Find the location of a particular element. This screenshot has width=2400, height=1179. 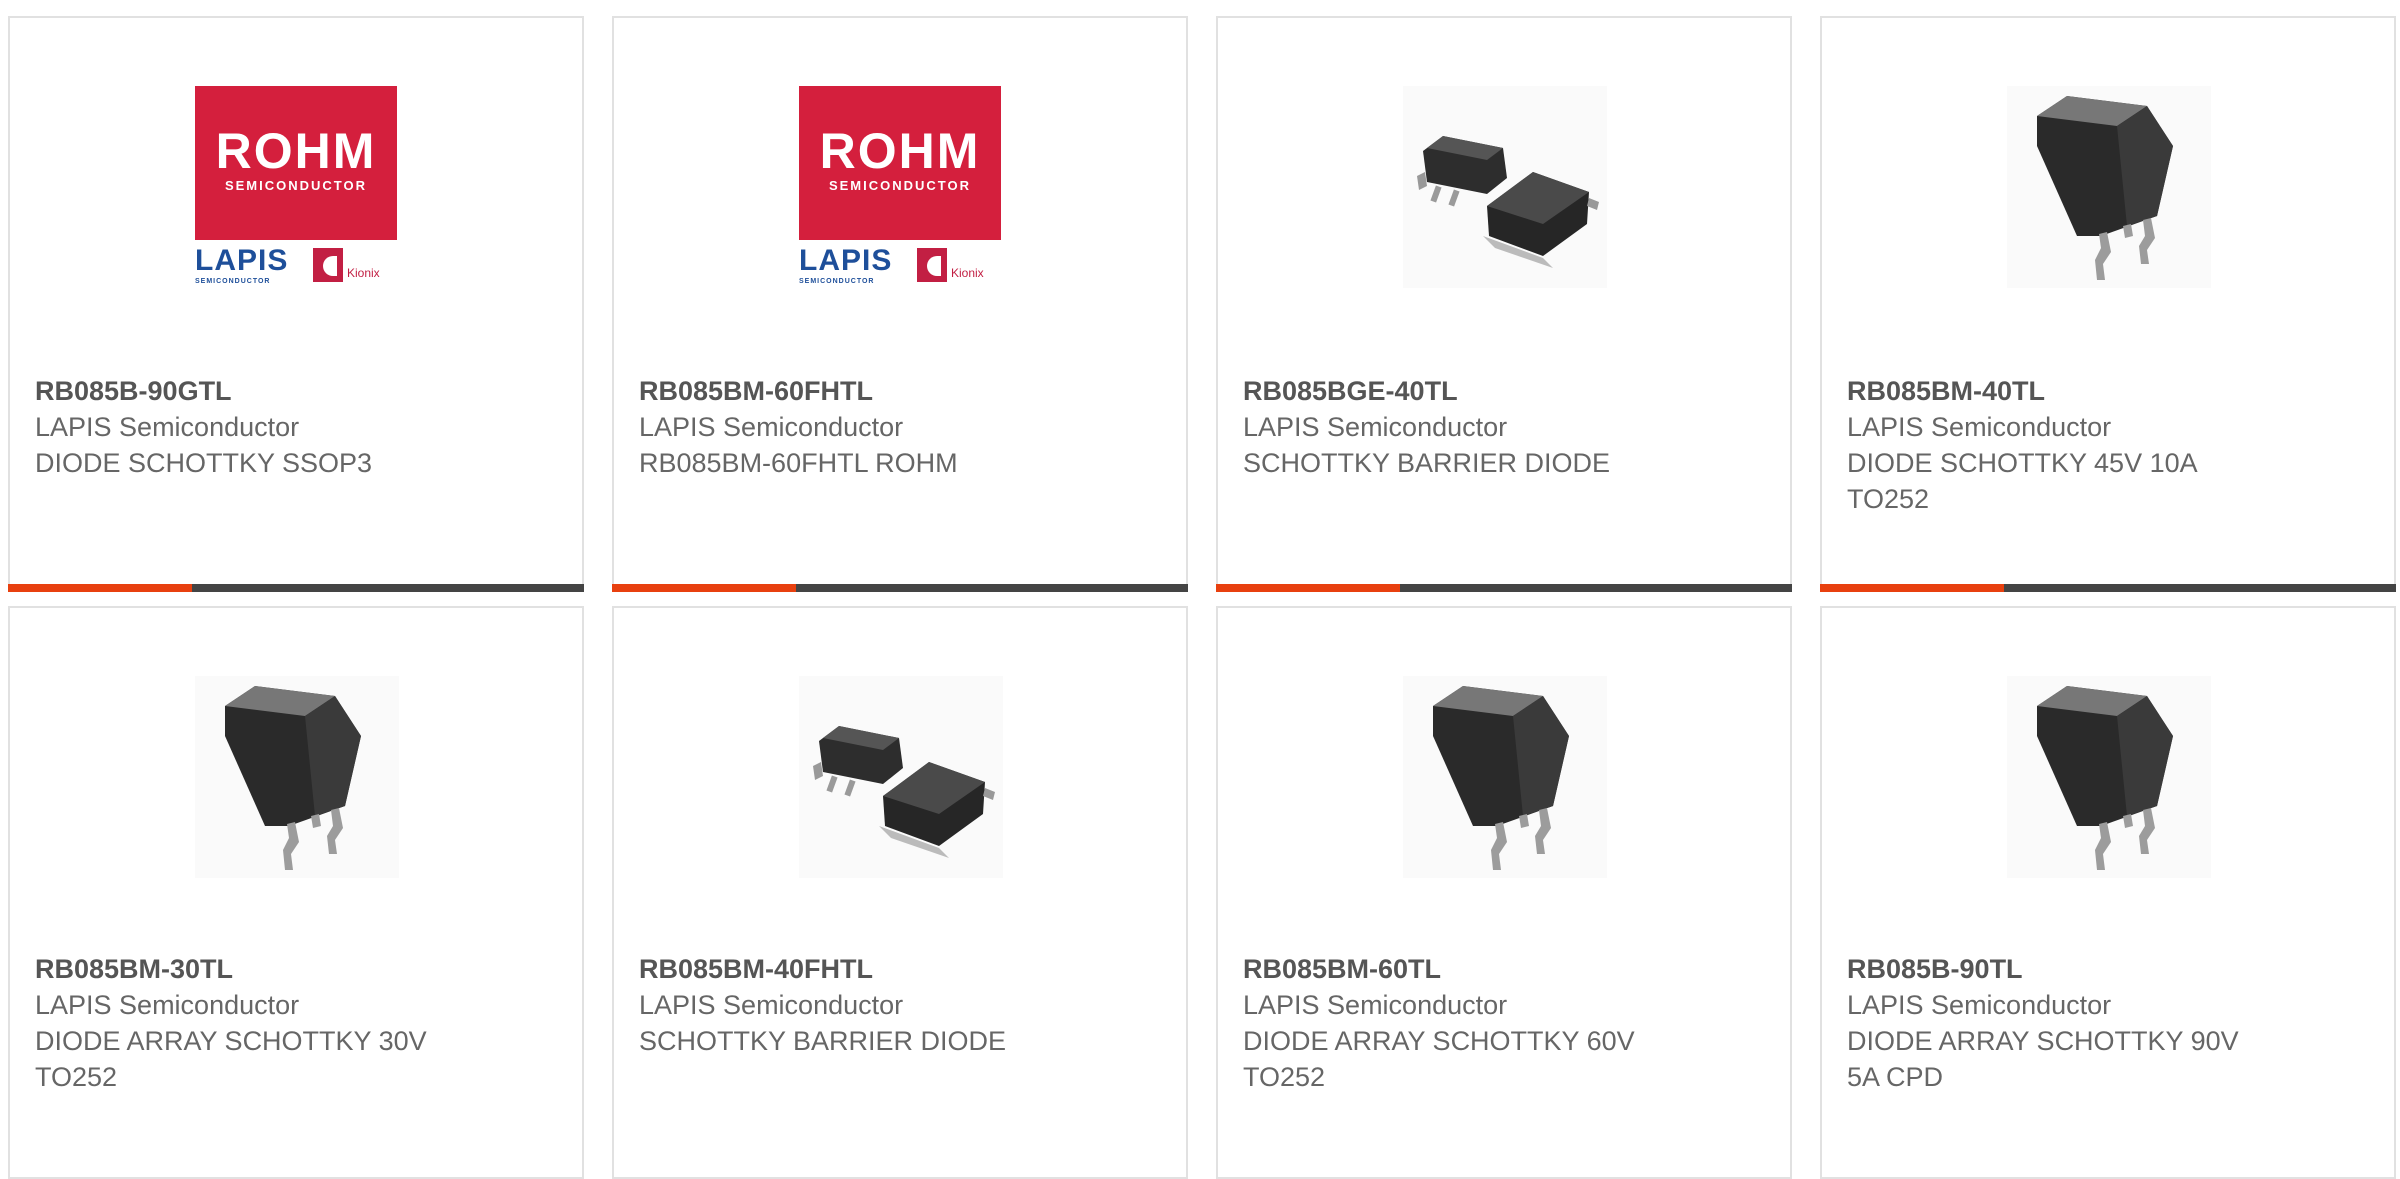

part-number: RB085BGE-40TL is located at coordinates (1506, 391).